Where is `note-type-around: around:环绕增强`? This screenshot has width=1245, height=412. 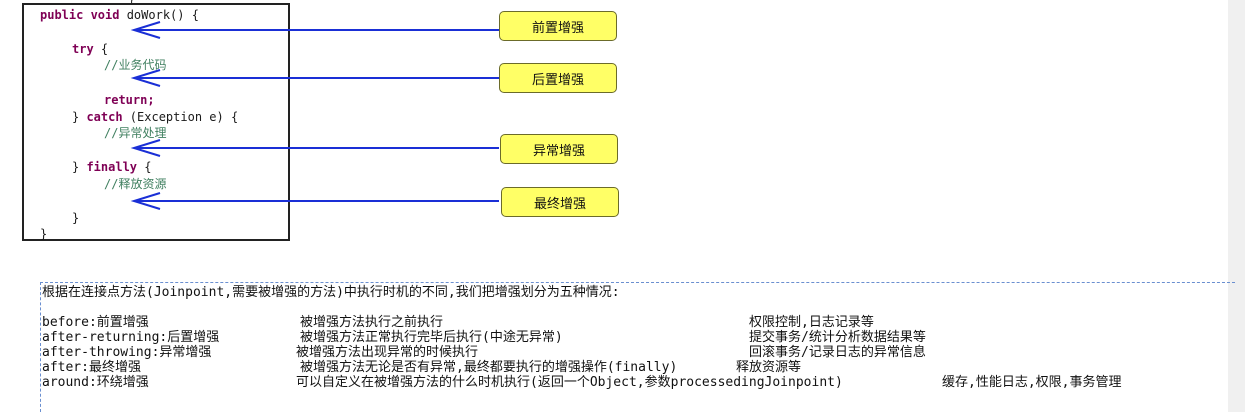
note-type-around: around:环绕增强 is located at coordinates (95, 382).